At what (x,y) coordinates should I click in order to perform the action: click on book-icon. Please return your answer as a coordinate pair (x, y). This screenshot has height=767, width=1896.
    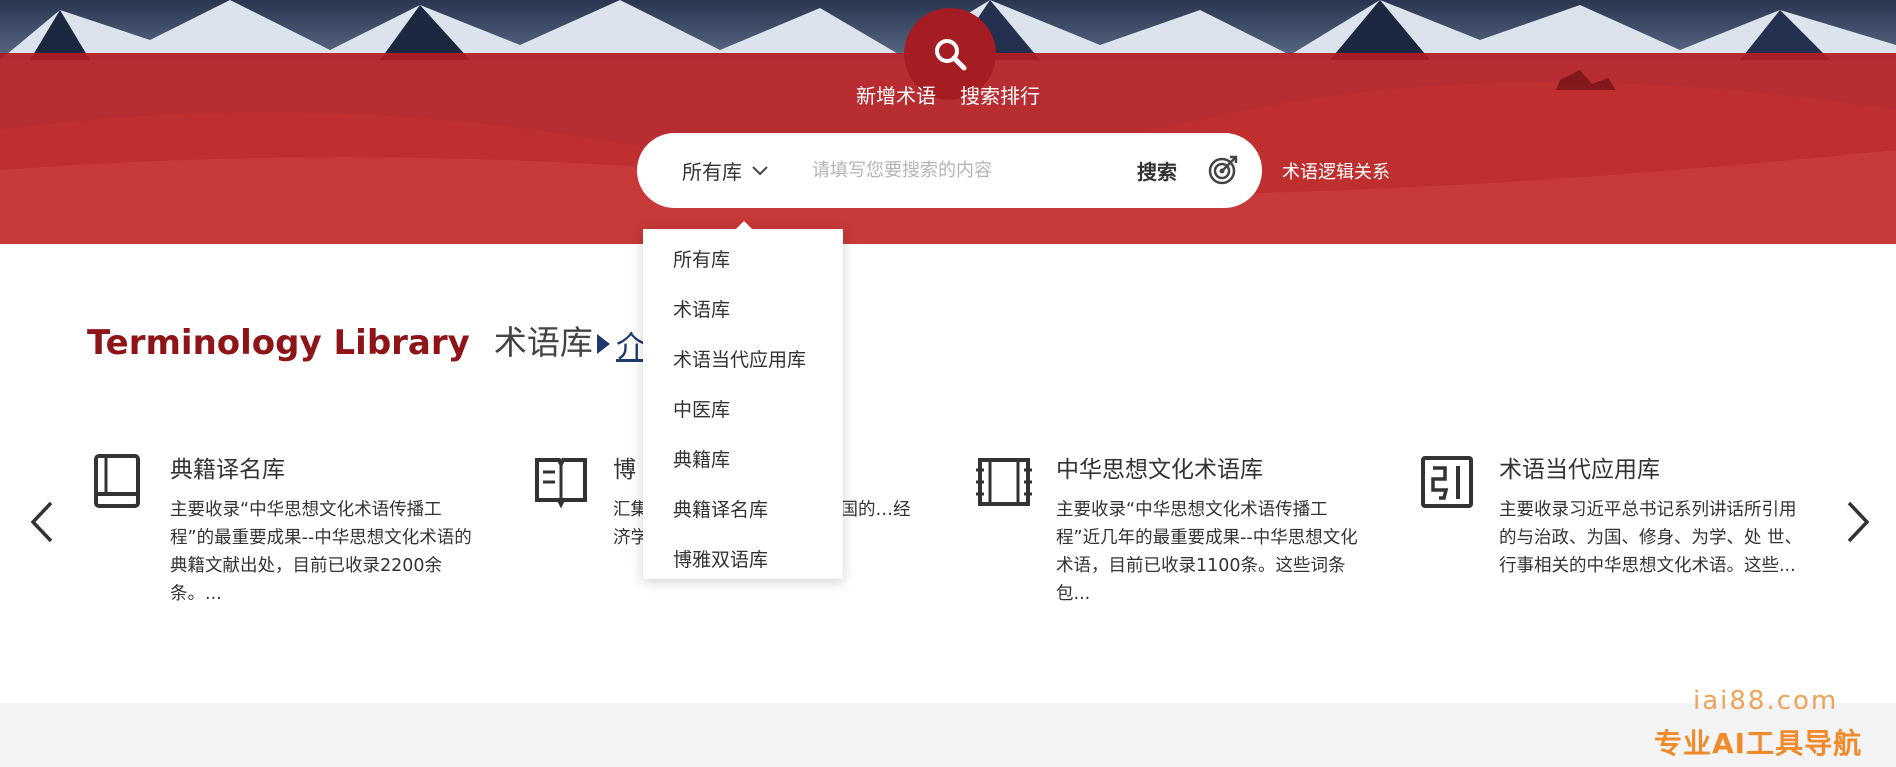
    Looking at the image, I should click on (117, 481).